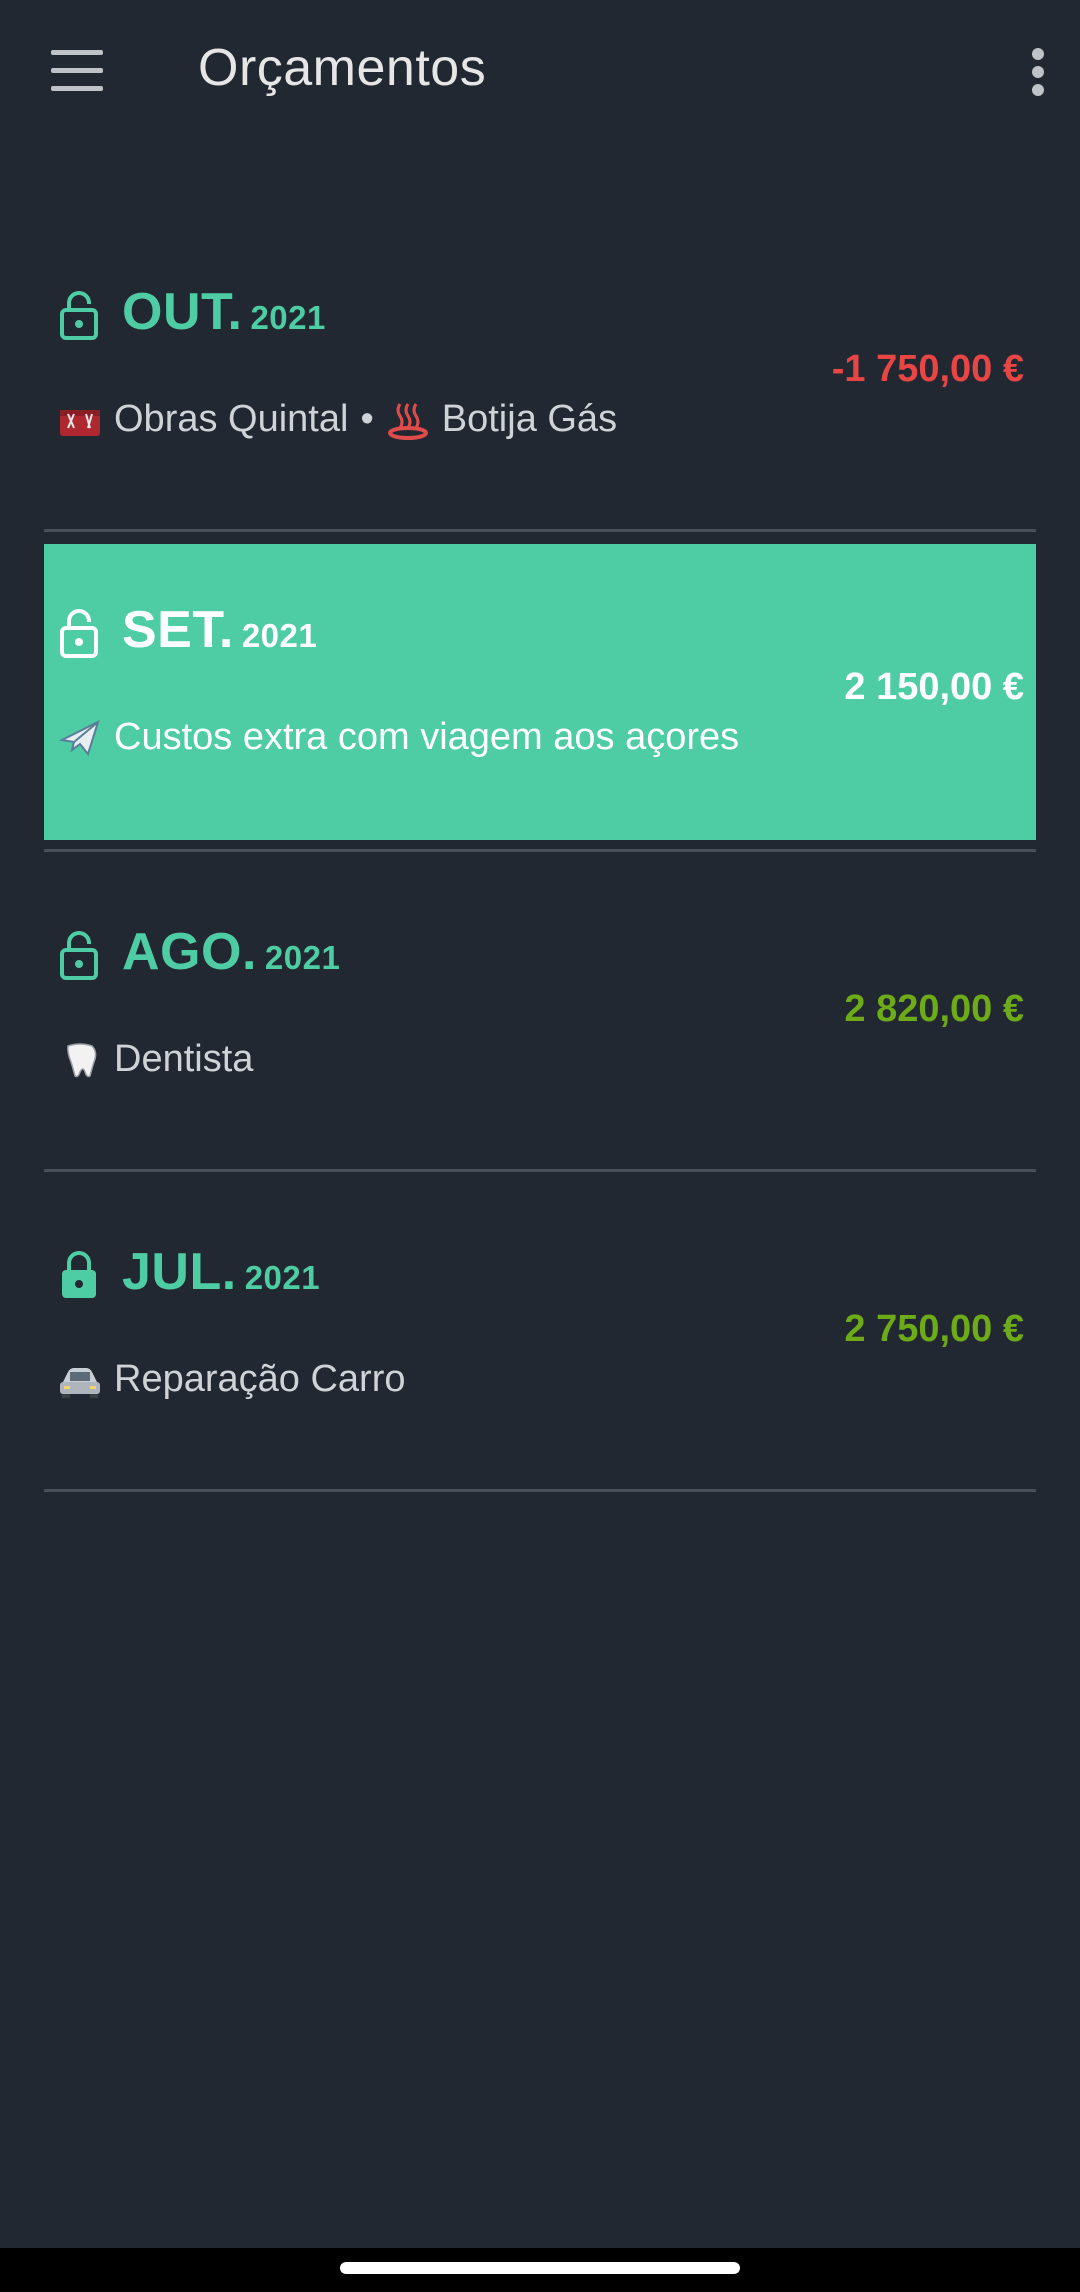 This screenshot has width=1080, height=2292. What do you see at coordinates (934, 1329) in the screenshot?
I see `budget-amount: 2 750,00 €` at bounding box center [934, 1329].